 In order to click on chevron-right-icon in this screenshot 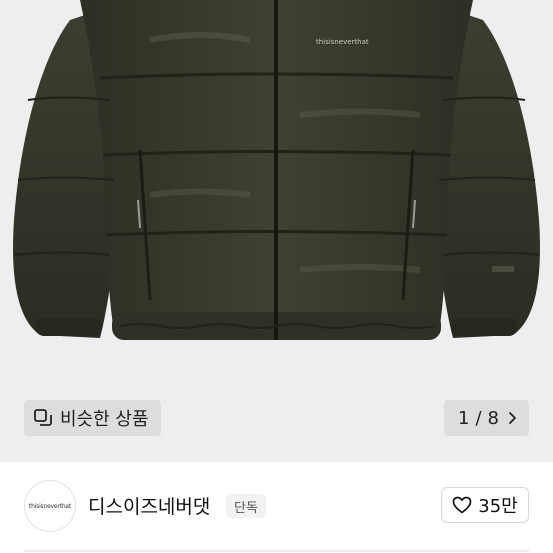, I will do `click(512, 418)`.